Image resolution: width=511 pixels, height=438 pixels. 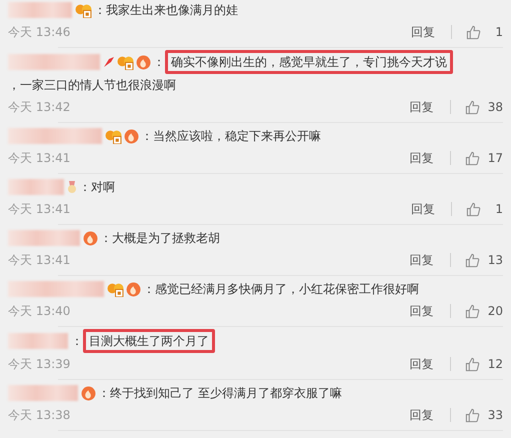 What do you see at coordinates (166, 10) in the screenshot?
I see `comment-text: ：我家生出来也像满月的娃` at bounding box center [166, 10].